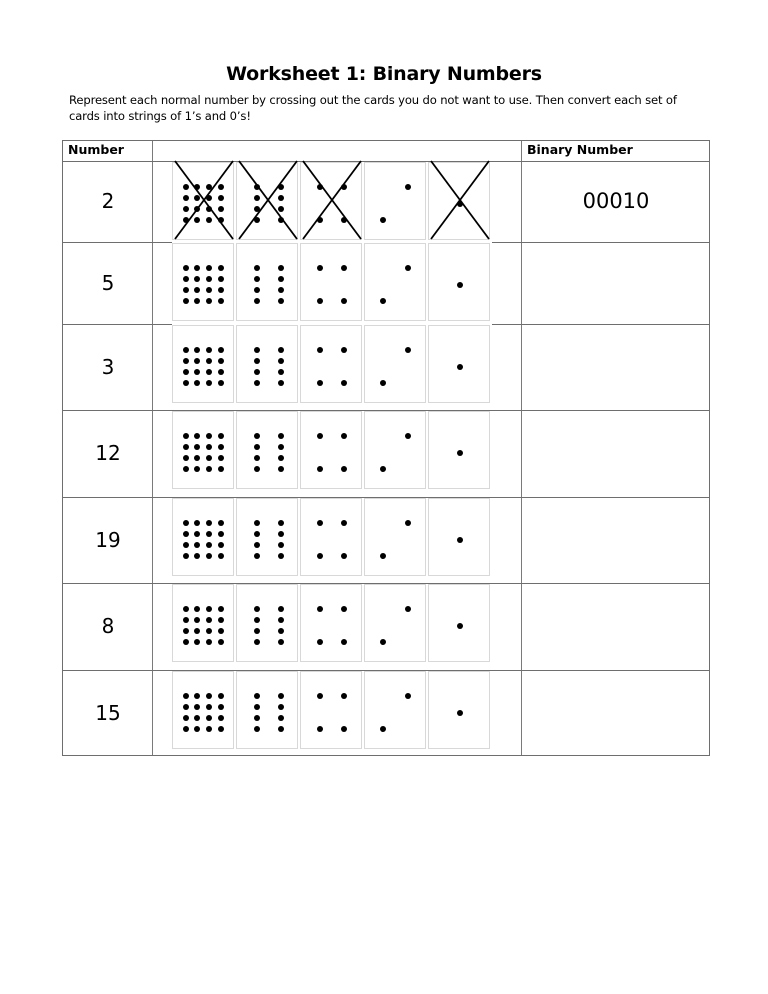 The image size is (768, 994). What do you see at coordinates (384, 74) in the screenshot?
I see `worksheet-title: Worksheet 1: Binary Numbers` at bounding box center [384, 74].